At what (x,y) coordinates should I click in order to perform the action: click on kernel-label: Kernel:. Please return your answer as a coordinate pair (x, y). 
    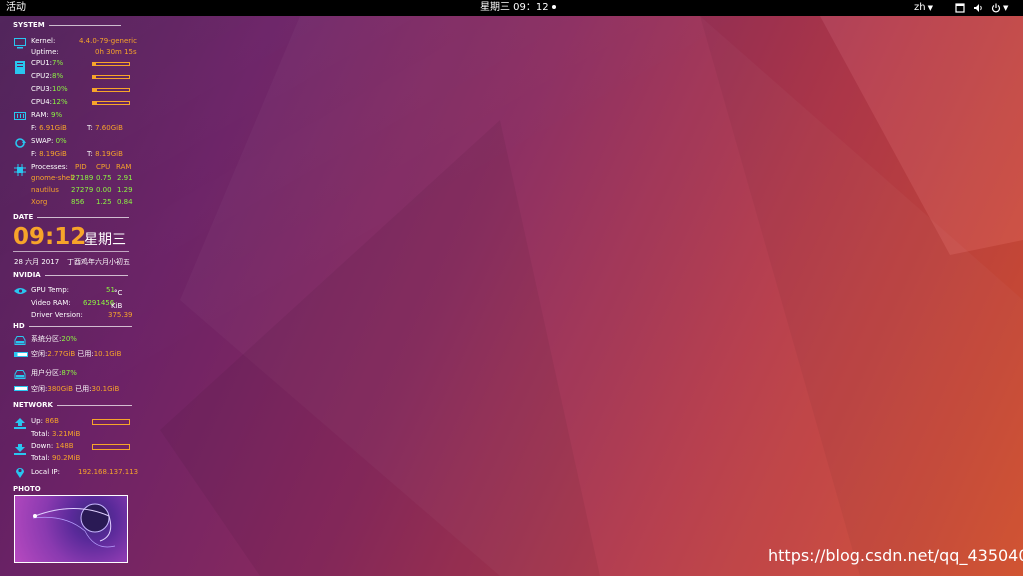
    Looking at the image, I should click on (43, 41).